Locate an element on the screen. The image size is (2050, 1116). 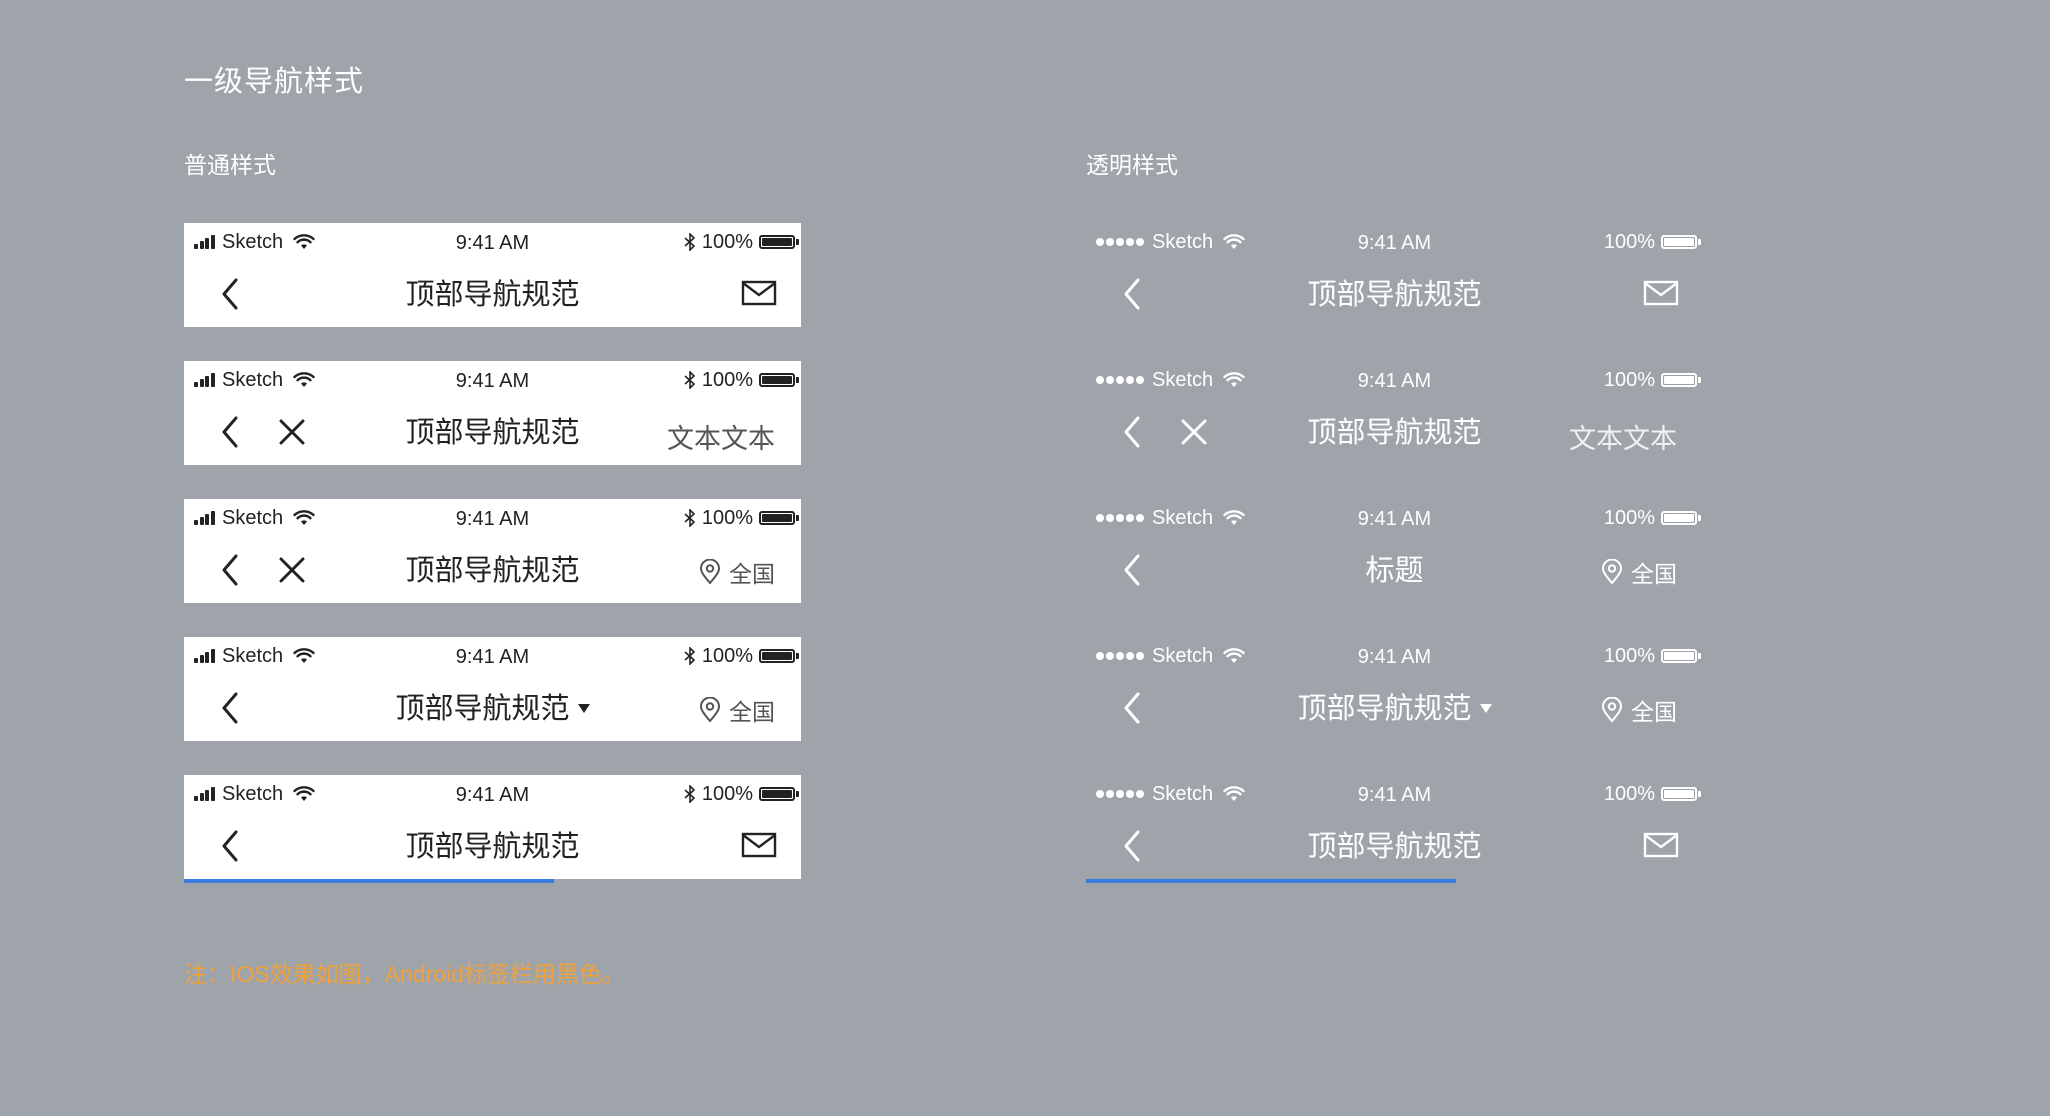
navbar-normal-5: Sketch 9:41 AM 100% 顶部导航规范 is located at coordinates (492, 829).